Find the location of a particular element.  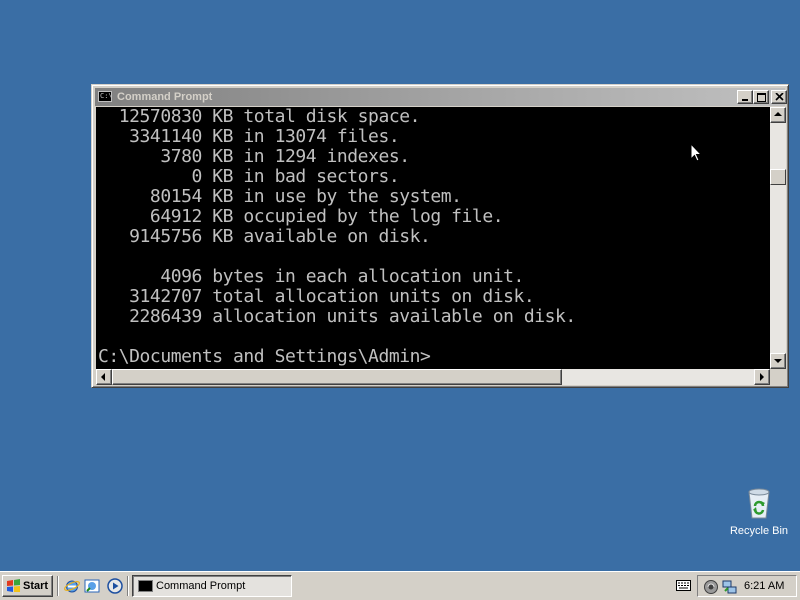

taskbar-button-command-prompt: Command Prompt is located at coordinates (212, 586).